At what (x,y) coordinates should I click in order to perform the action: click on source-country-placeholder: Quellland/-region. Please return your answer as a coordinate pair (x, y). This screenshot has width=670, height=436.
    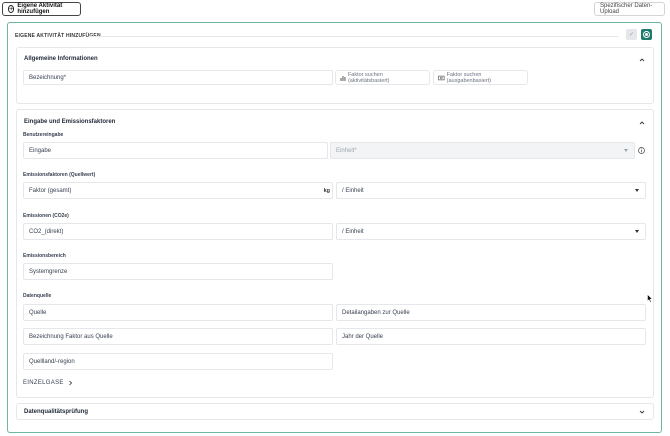
    Looking at the image, I should click on (52, 361).